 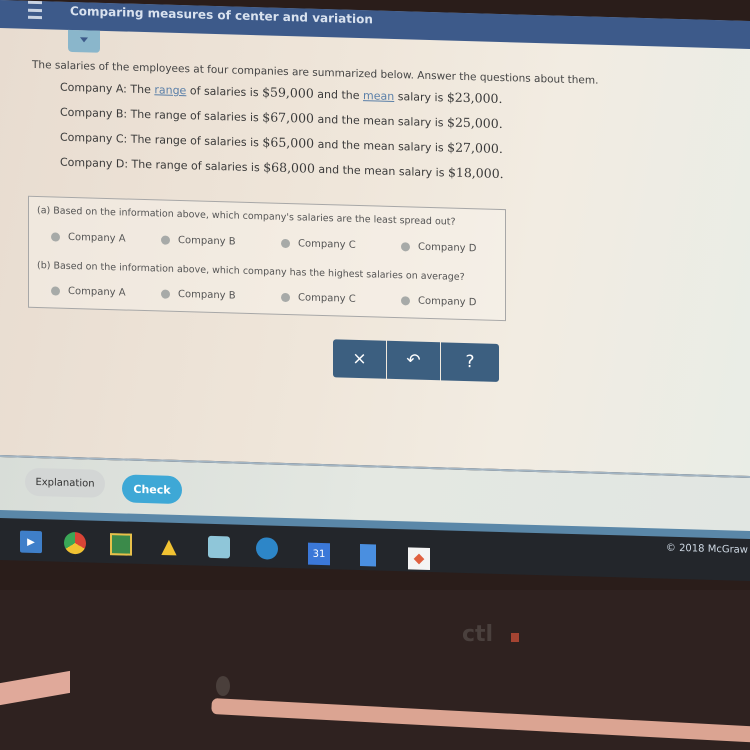 What do you see at coordinates (438, 247) in the screenshot?
I see `question-a-option-d: Company D` at bounding box center [438, 247].